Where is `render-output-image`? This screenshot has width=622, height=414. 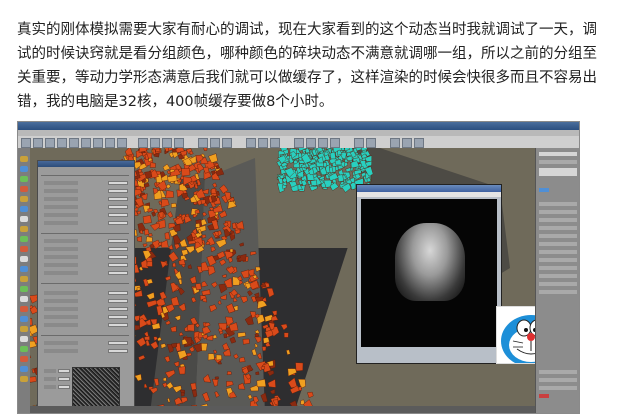
render-output-image is located at coordinates (429, 273).